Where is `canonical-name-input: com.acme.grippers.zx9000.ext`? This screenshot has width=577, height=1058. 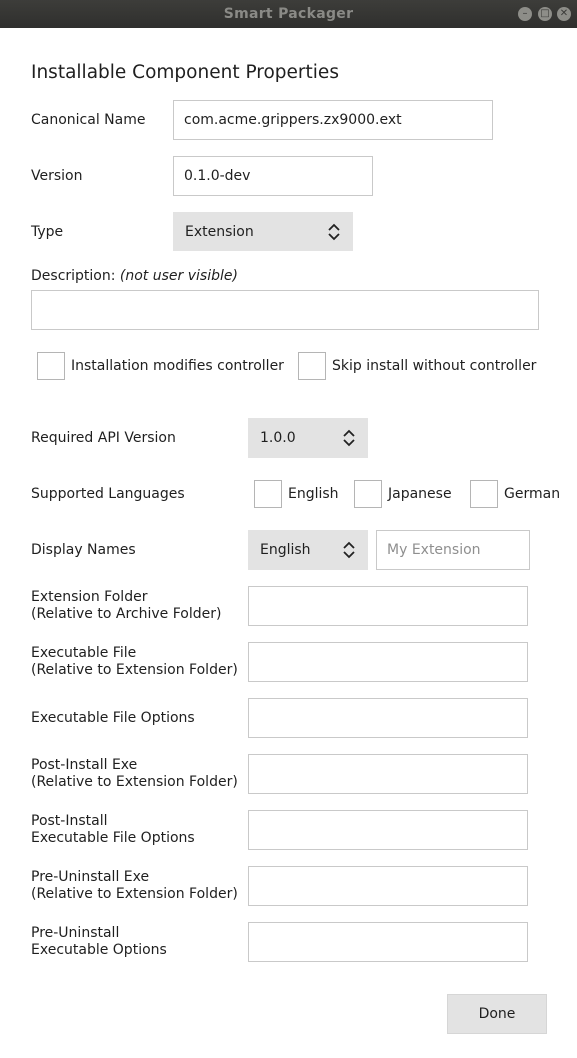 canonical-name-input: com.acme.grippers.zx9000.ext is located at coordinates (333, 120).